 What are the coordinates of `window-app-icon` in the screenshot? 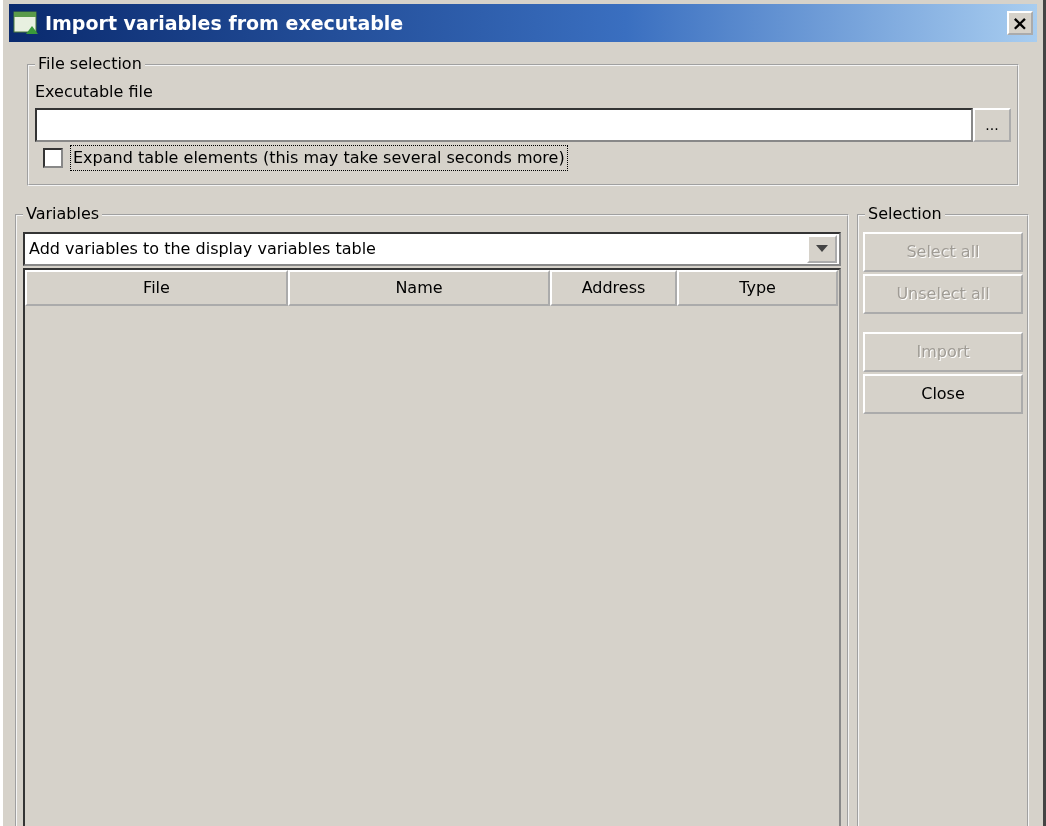 It's located at (26, 23).